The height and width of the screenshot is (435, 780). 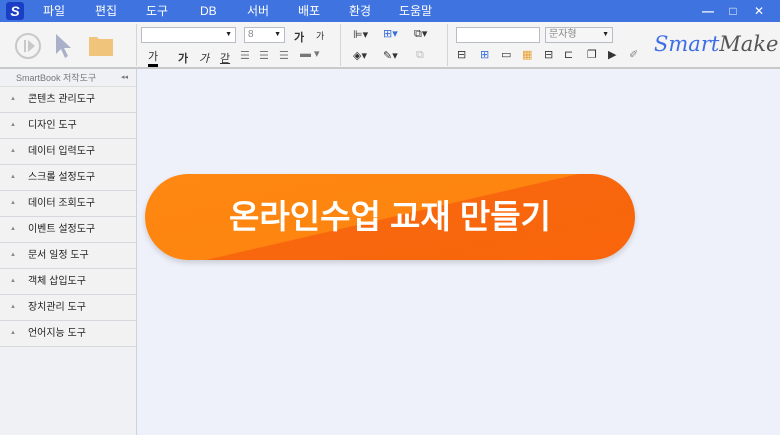 I want to click on app-logo: S, so click(x=15, y=11).